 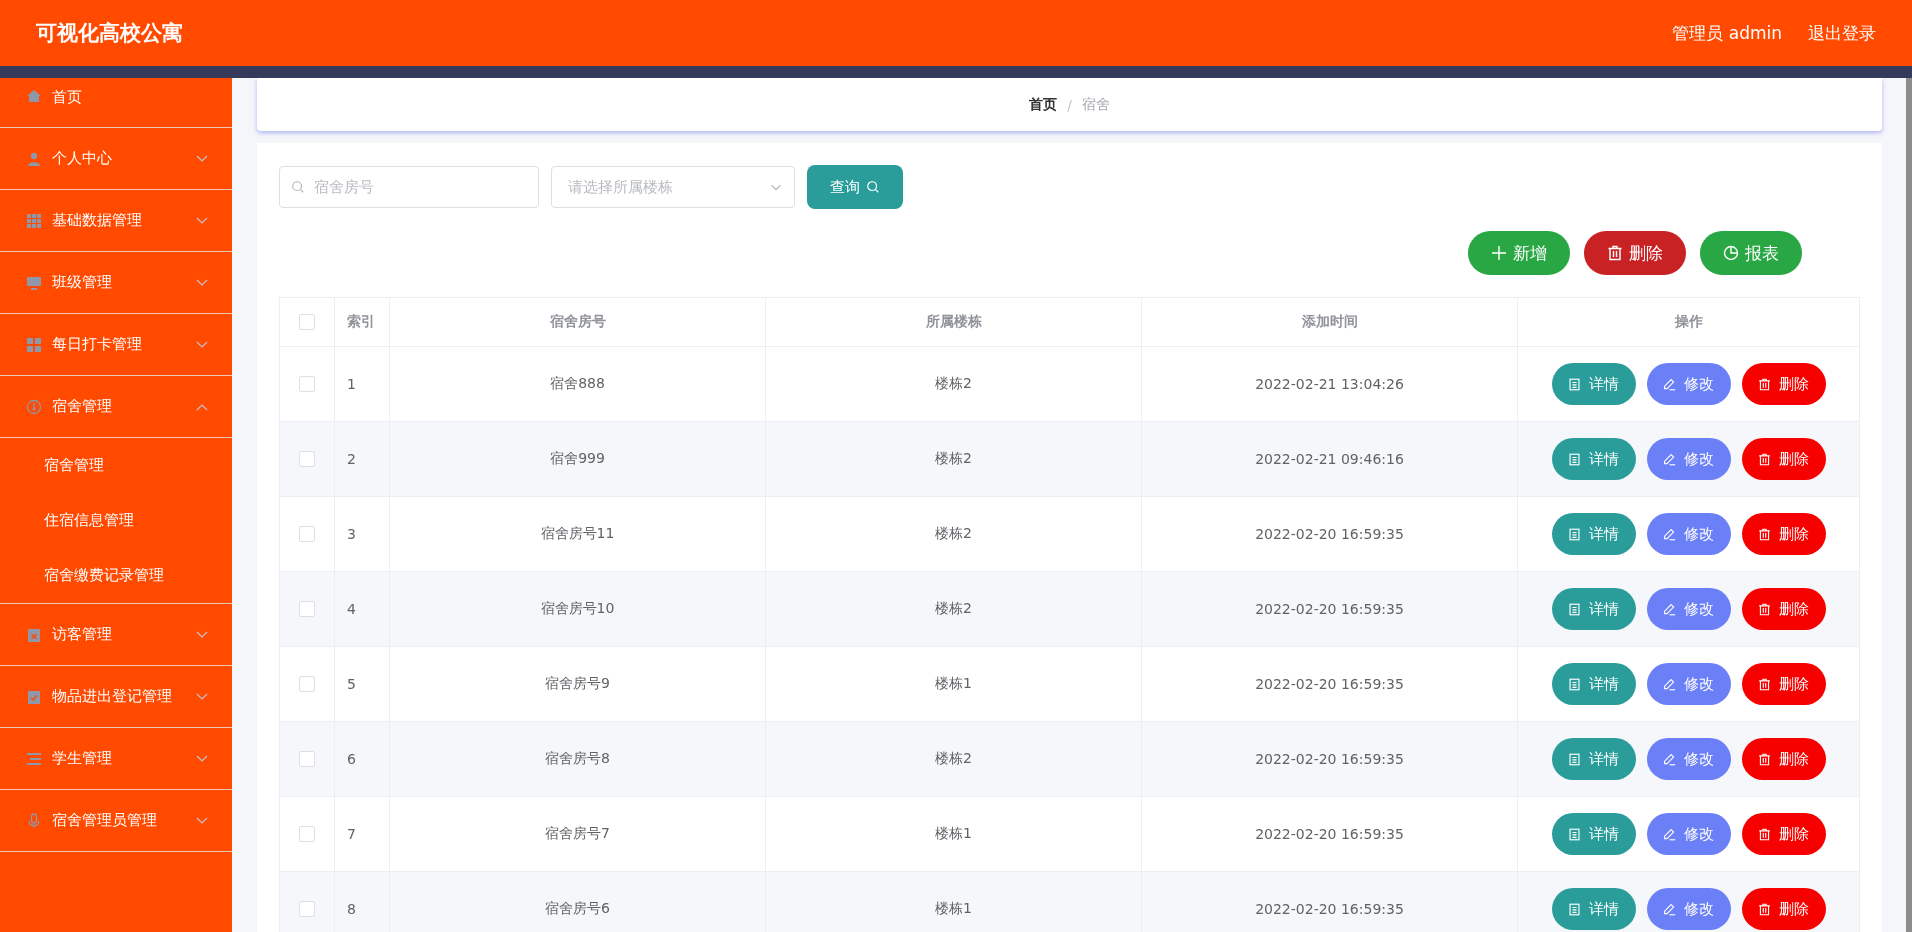 What do you see at coordinates (1330, 459) in the screenshot?
I see `table-cell: 2022-02-21 09:46:16` at bounding box center [1330, 459].